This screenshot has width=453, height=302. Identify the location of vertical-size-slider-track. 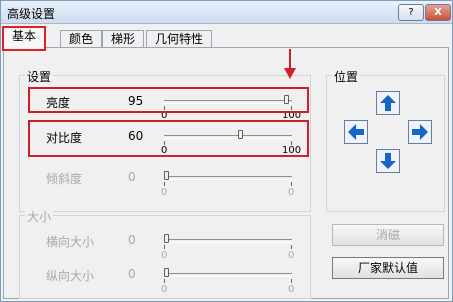
(228, 275).